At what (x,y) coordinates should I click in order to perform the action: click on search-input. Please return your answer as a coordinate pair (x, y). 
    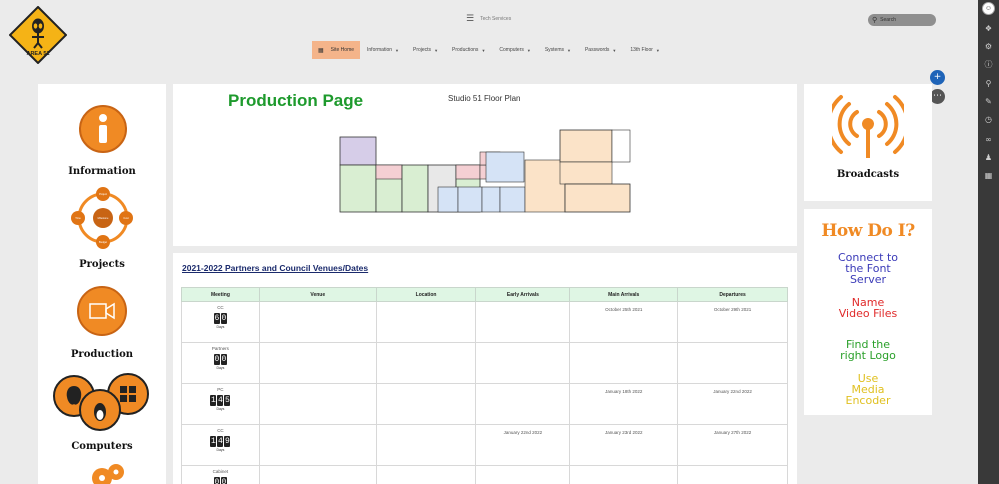
    Looking at the image, I should click on (906, 20).